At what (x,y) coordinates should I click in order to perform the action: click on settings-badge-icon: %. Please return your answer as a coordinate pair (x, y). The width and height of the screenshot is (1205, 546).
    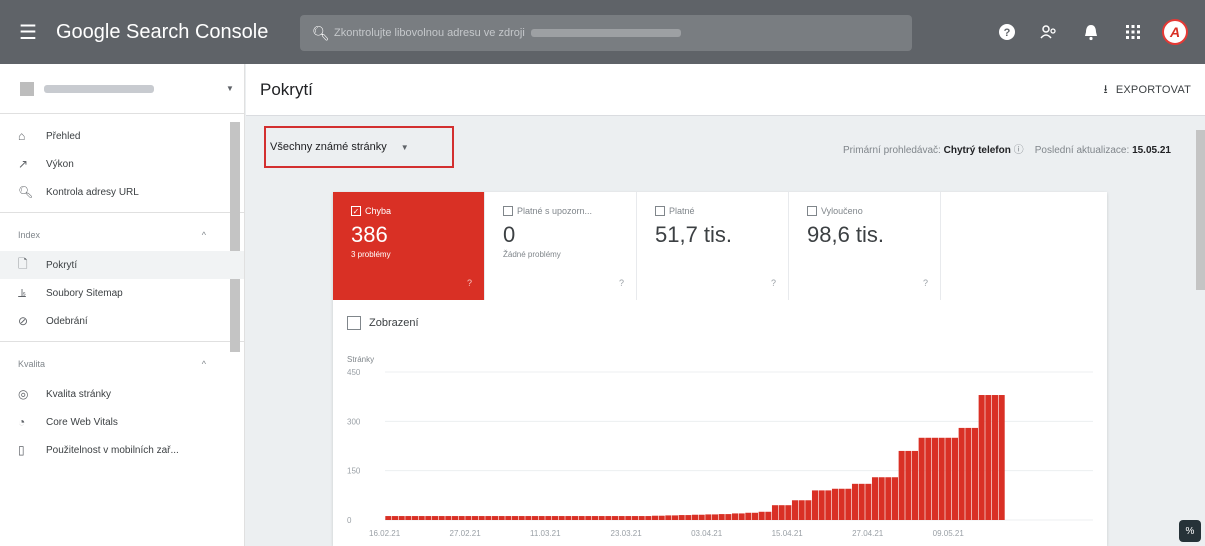
    Looking at the image, I should click on (1190, 531).